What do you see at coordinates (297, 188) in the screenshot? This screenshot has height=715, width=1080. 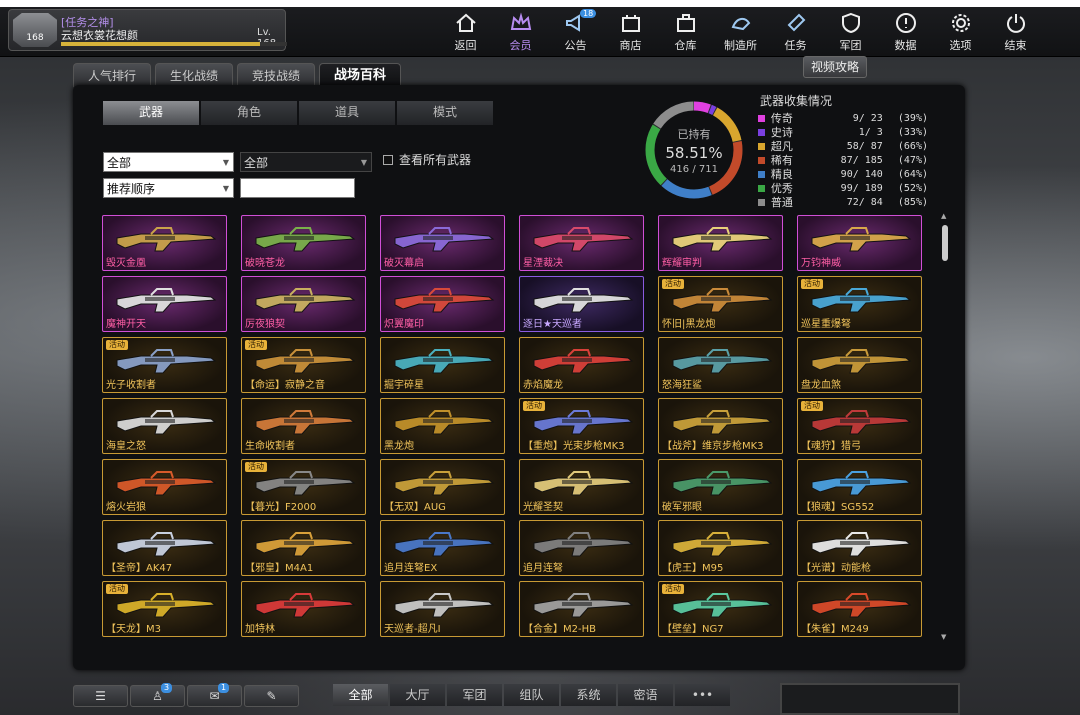 I see `search-input` at bounding box center [297, 188].